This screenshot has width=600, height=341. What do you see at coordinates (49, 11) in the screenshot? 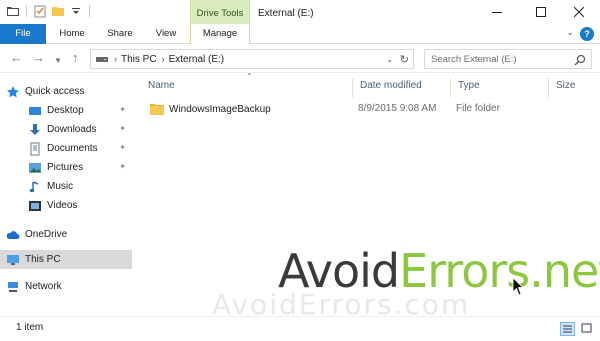
I see `quick-access-toolbar` at bounding box center [49, 11].